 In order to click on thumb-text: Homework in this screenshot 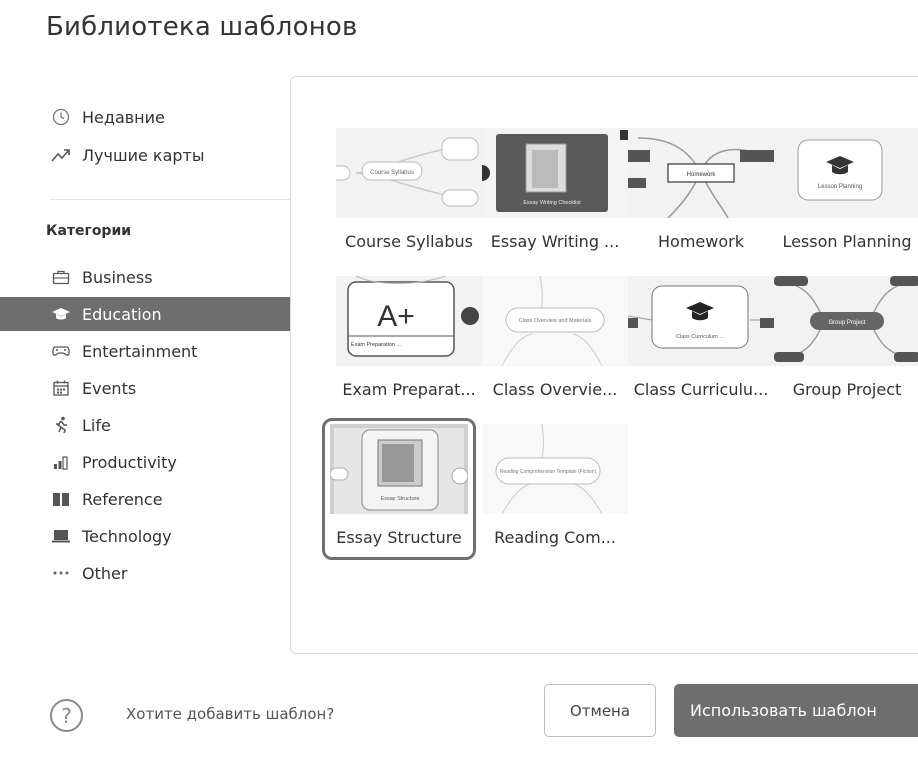, I will do `click(702, 175)`.